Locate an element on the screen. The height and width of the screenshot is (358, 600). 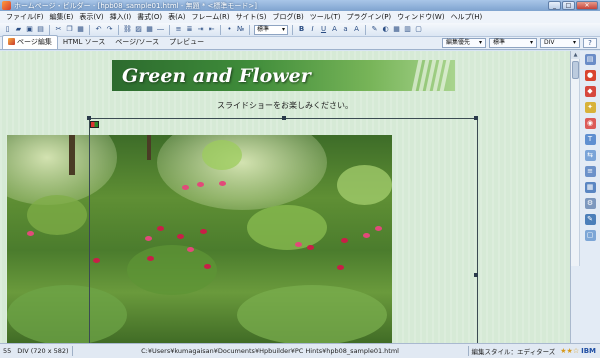
globe-icon: ● is located at coordinates (590, 75).